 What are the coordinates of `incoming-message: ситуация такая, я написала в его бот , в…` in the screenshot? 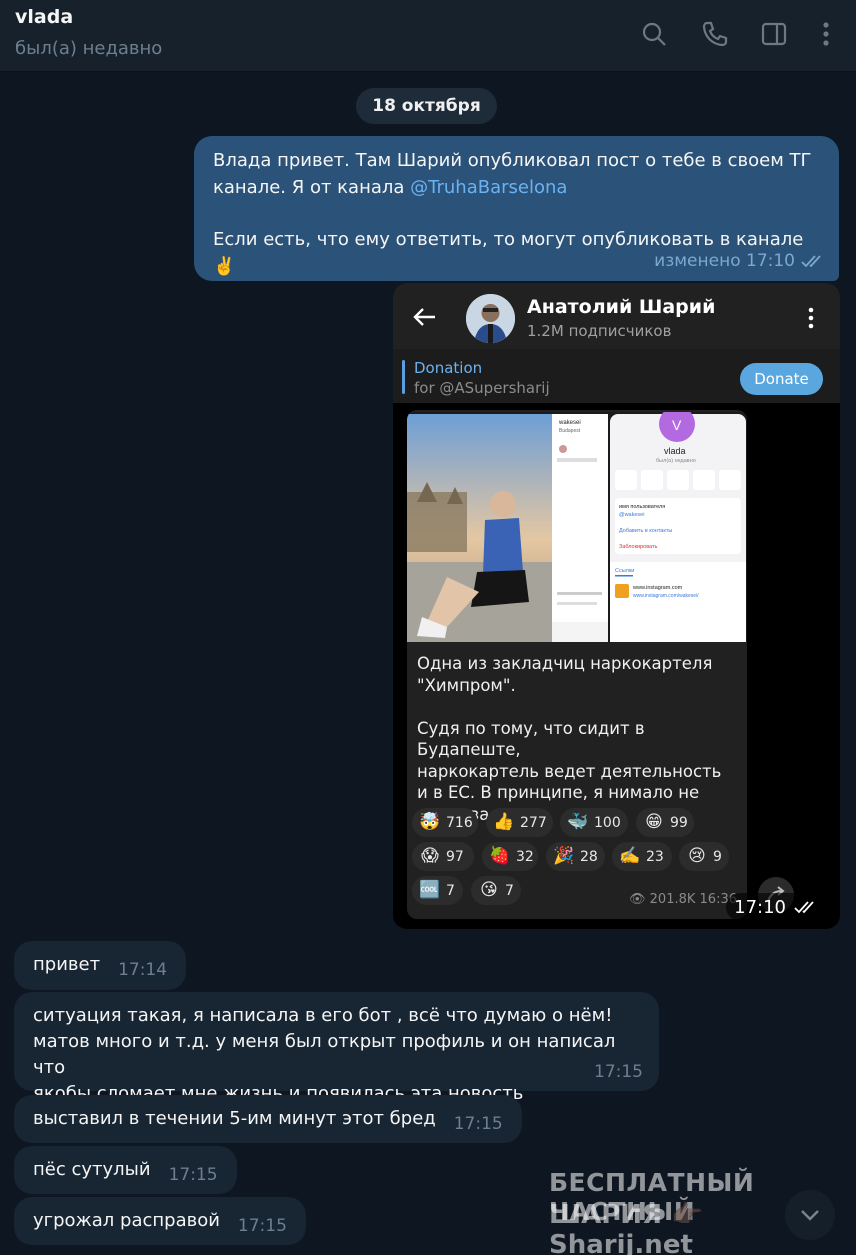 It's located at (336, 1048).